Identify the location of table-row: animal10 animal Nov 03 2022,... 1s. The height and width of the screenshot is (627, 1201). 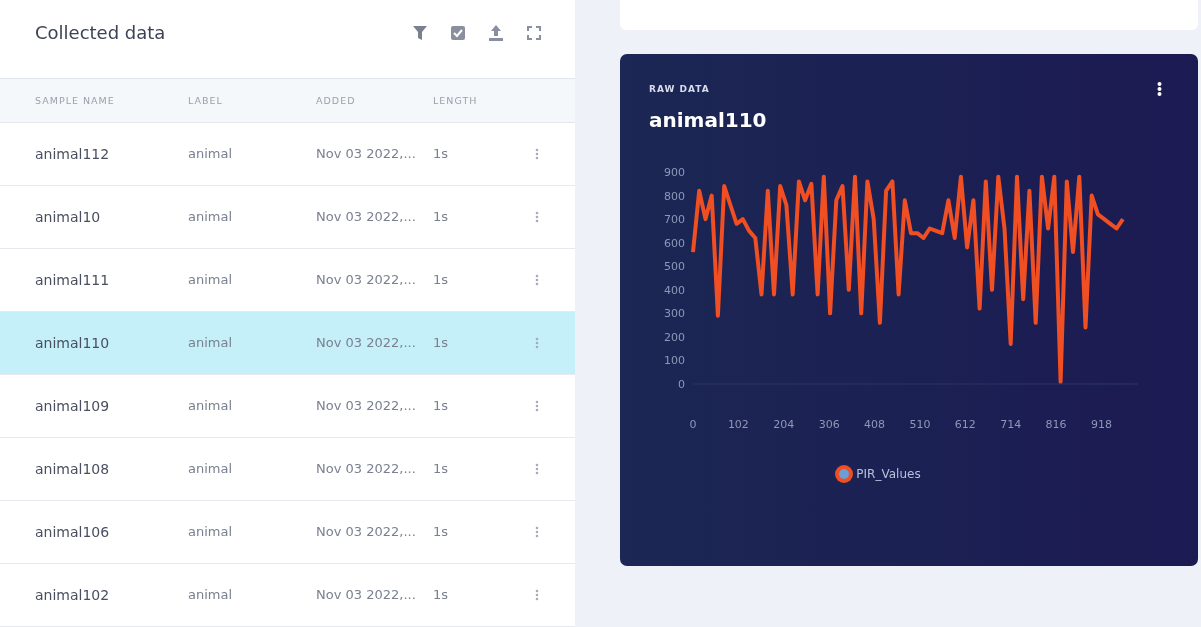
(287, 217).